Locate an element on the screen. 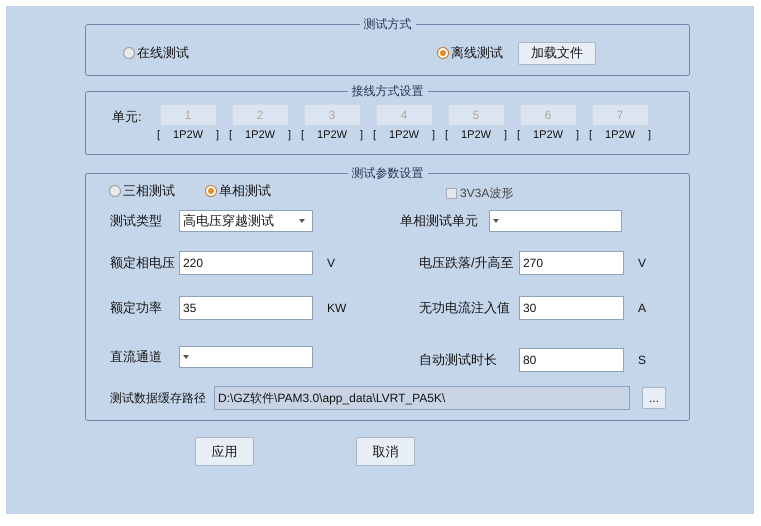 Image resolution: width=761 pixels, height=526 pixels. field-label: 直流通道 is located at coordinates (136, 357).